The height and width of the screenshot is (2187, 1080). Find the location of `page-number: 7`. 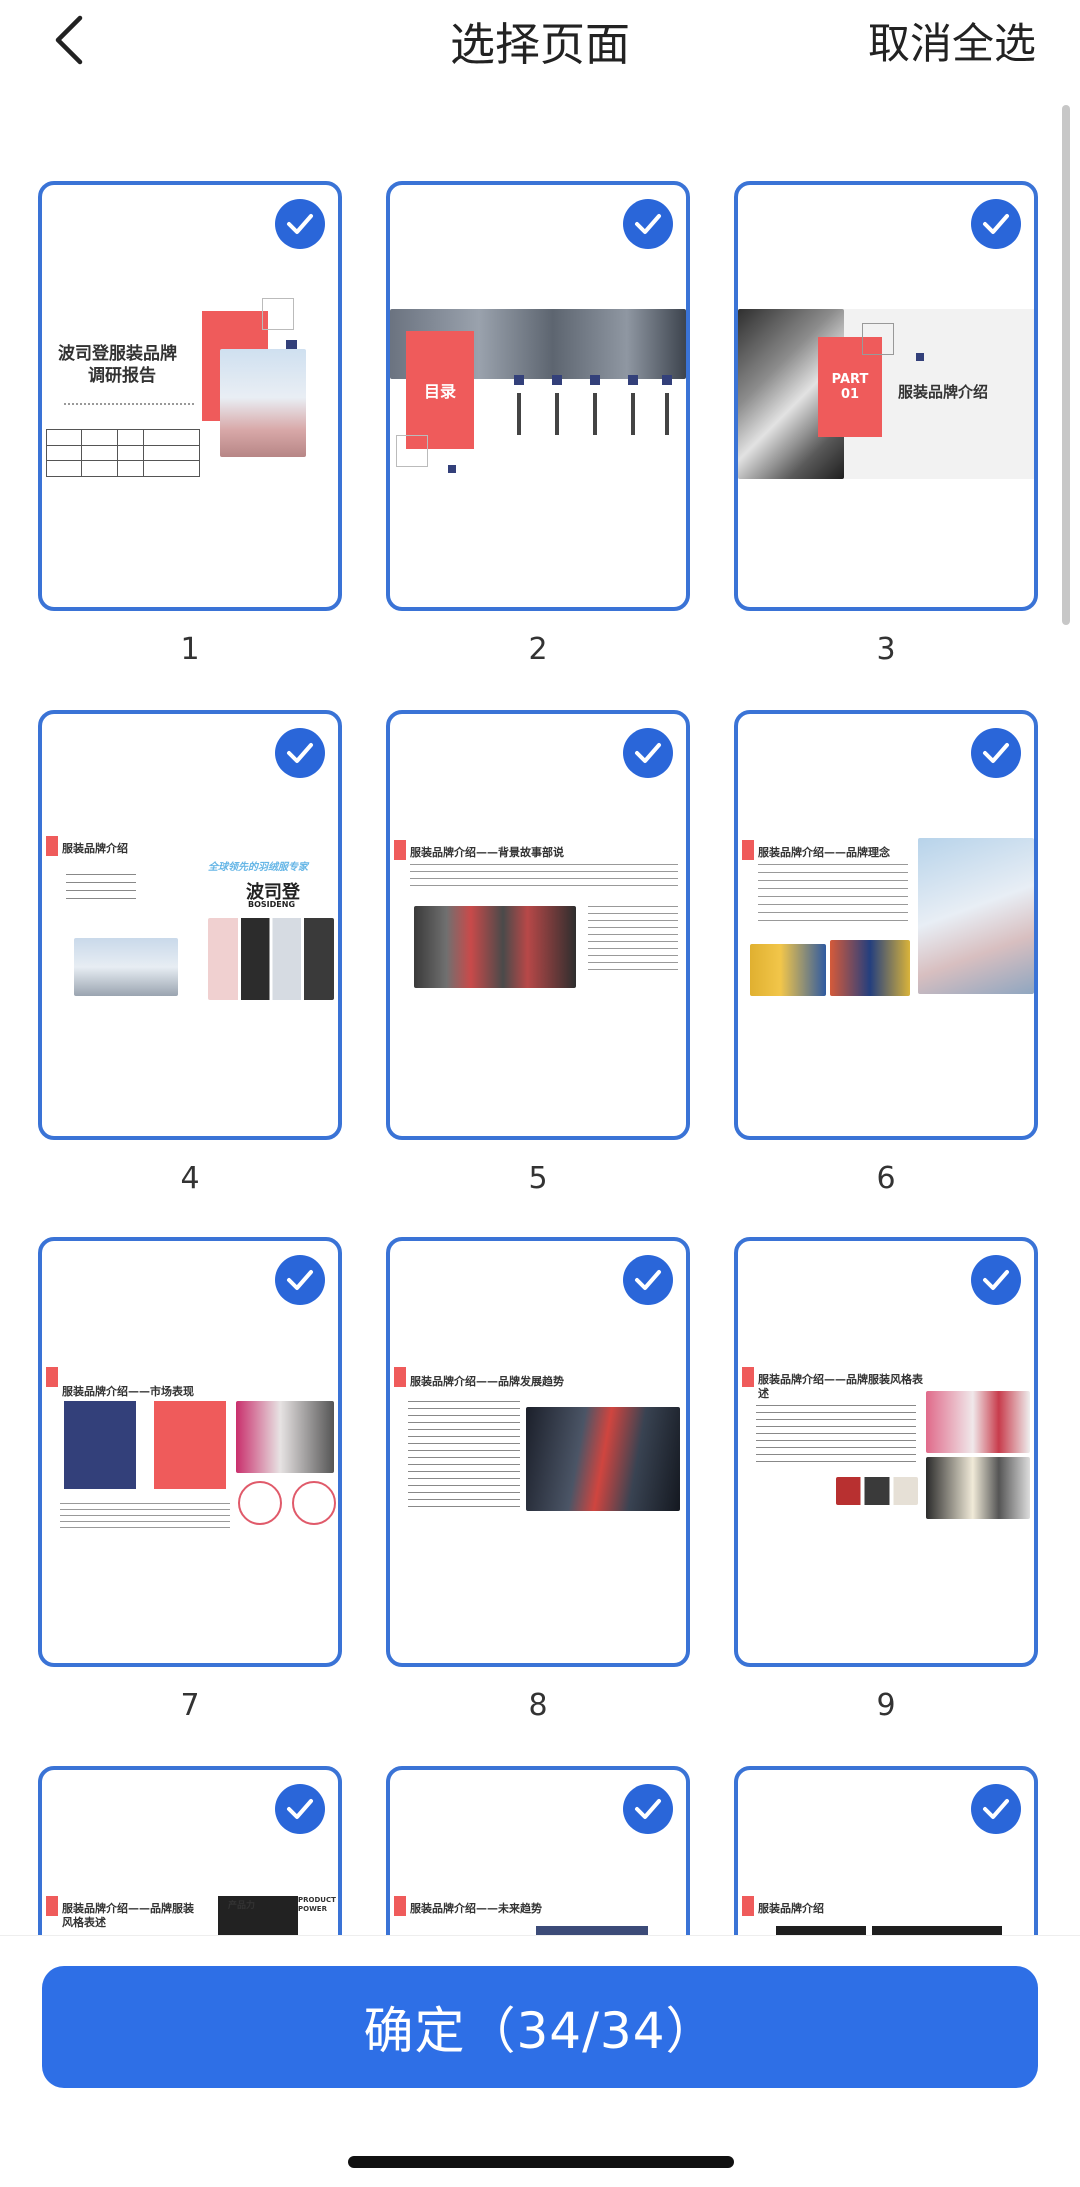

page-number: 7 is located at coordinates (190, 1705).